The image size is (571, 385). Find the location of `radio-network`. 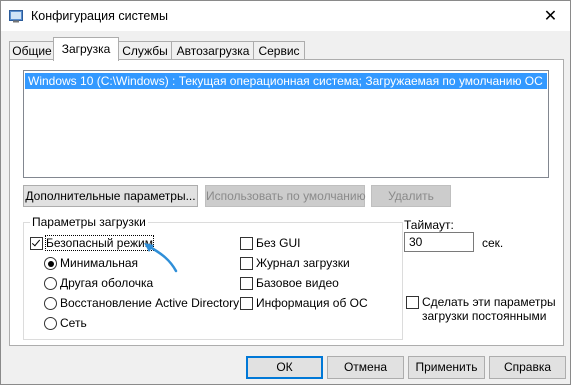

radio-network is located at coordinates (50, 323).